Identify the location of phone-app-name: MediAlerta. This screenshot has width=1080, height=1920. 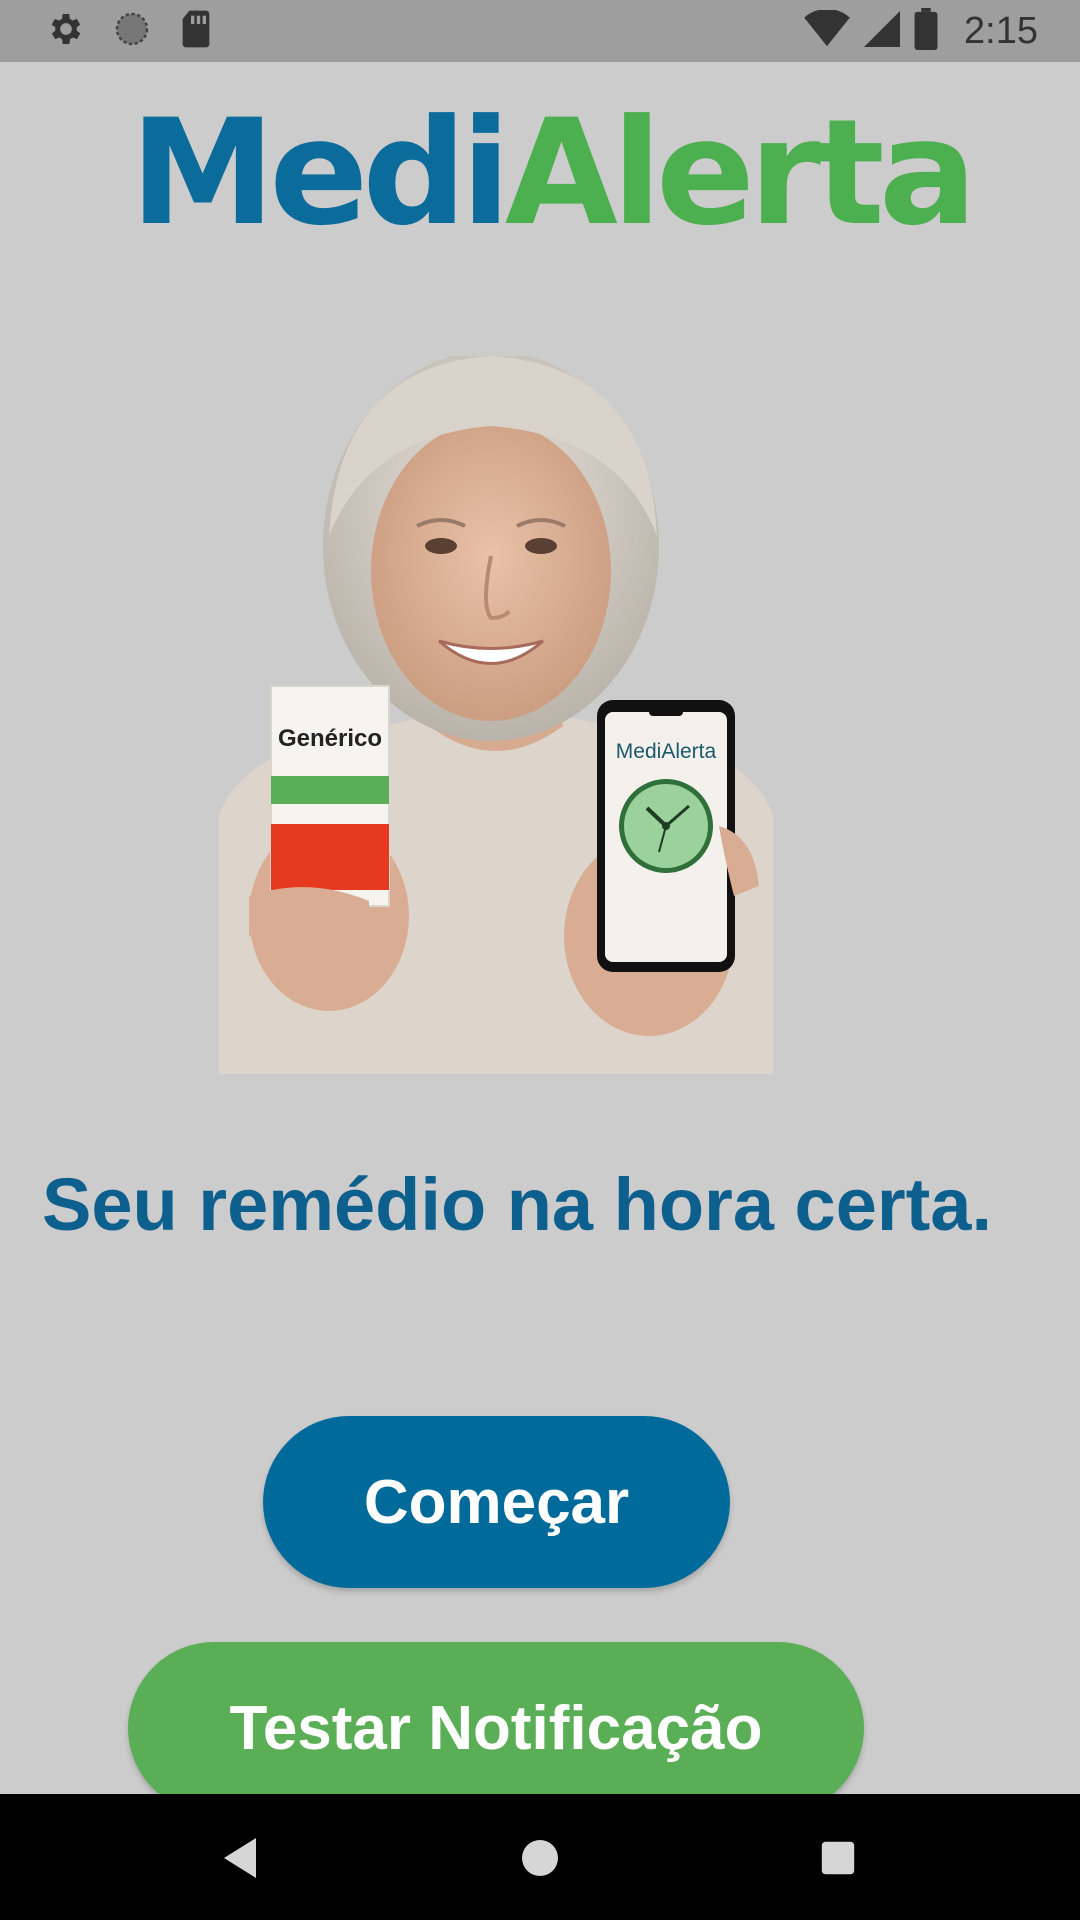
(666, 751).